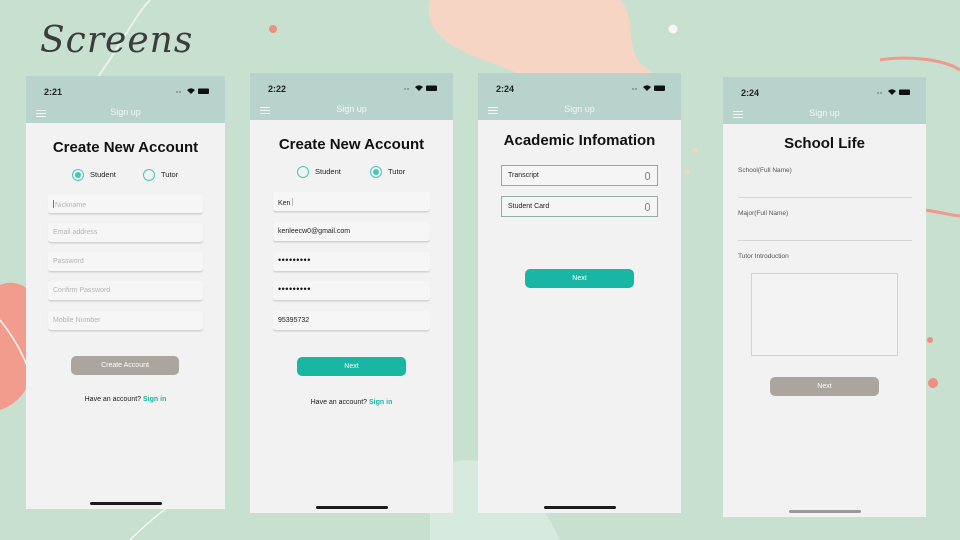 The image size is (960, 540). I want to click on status-time: 2:21, so click(53, 92).